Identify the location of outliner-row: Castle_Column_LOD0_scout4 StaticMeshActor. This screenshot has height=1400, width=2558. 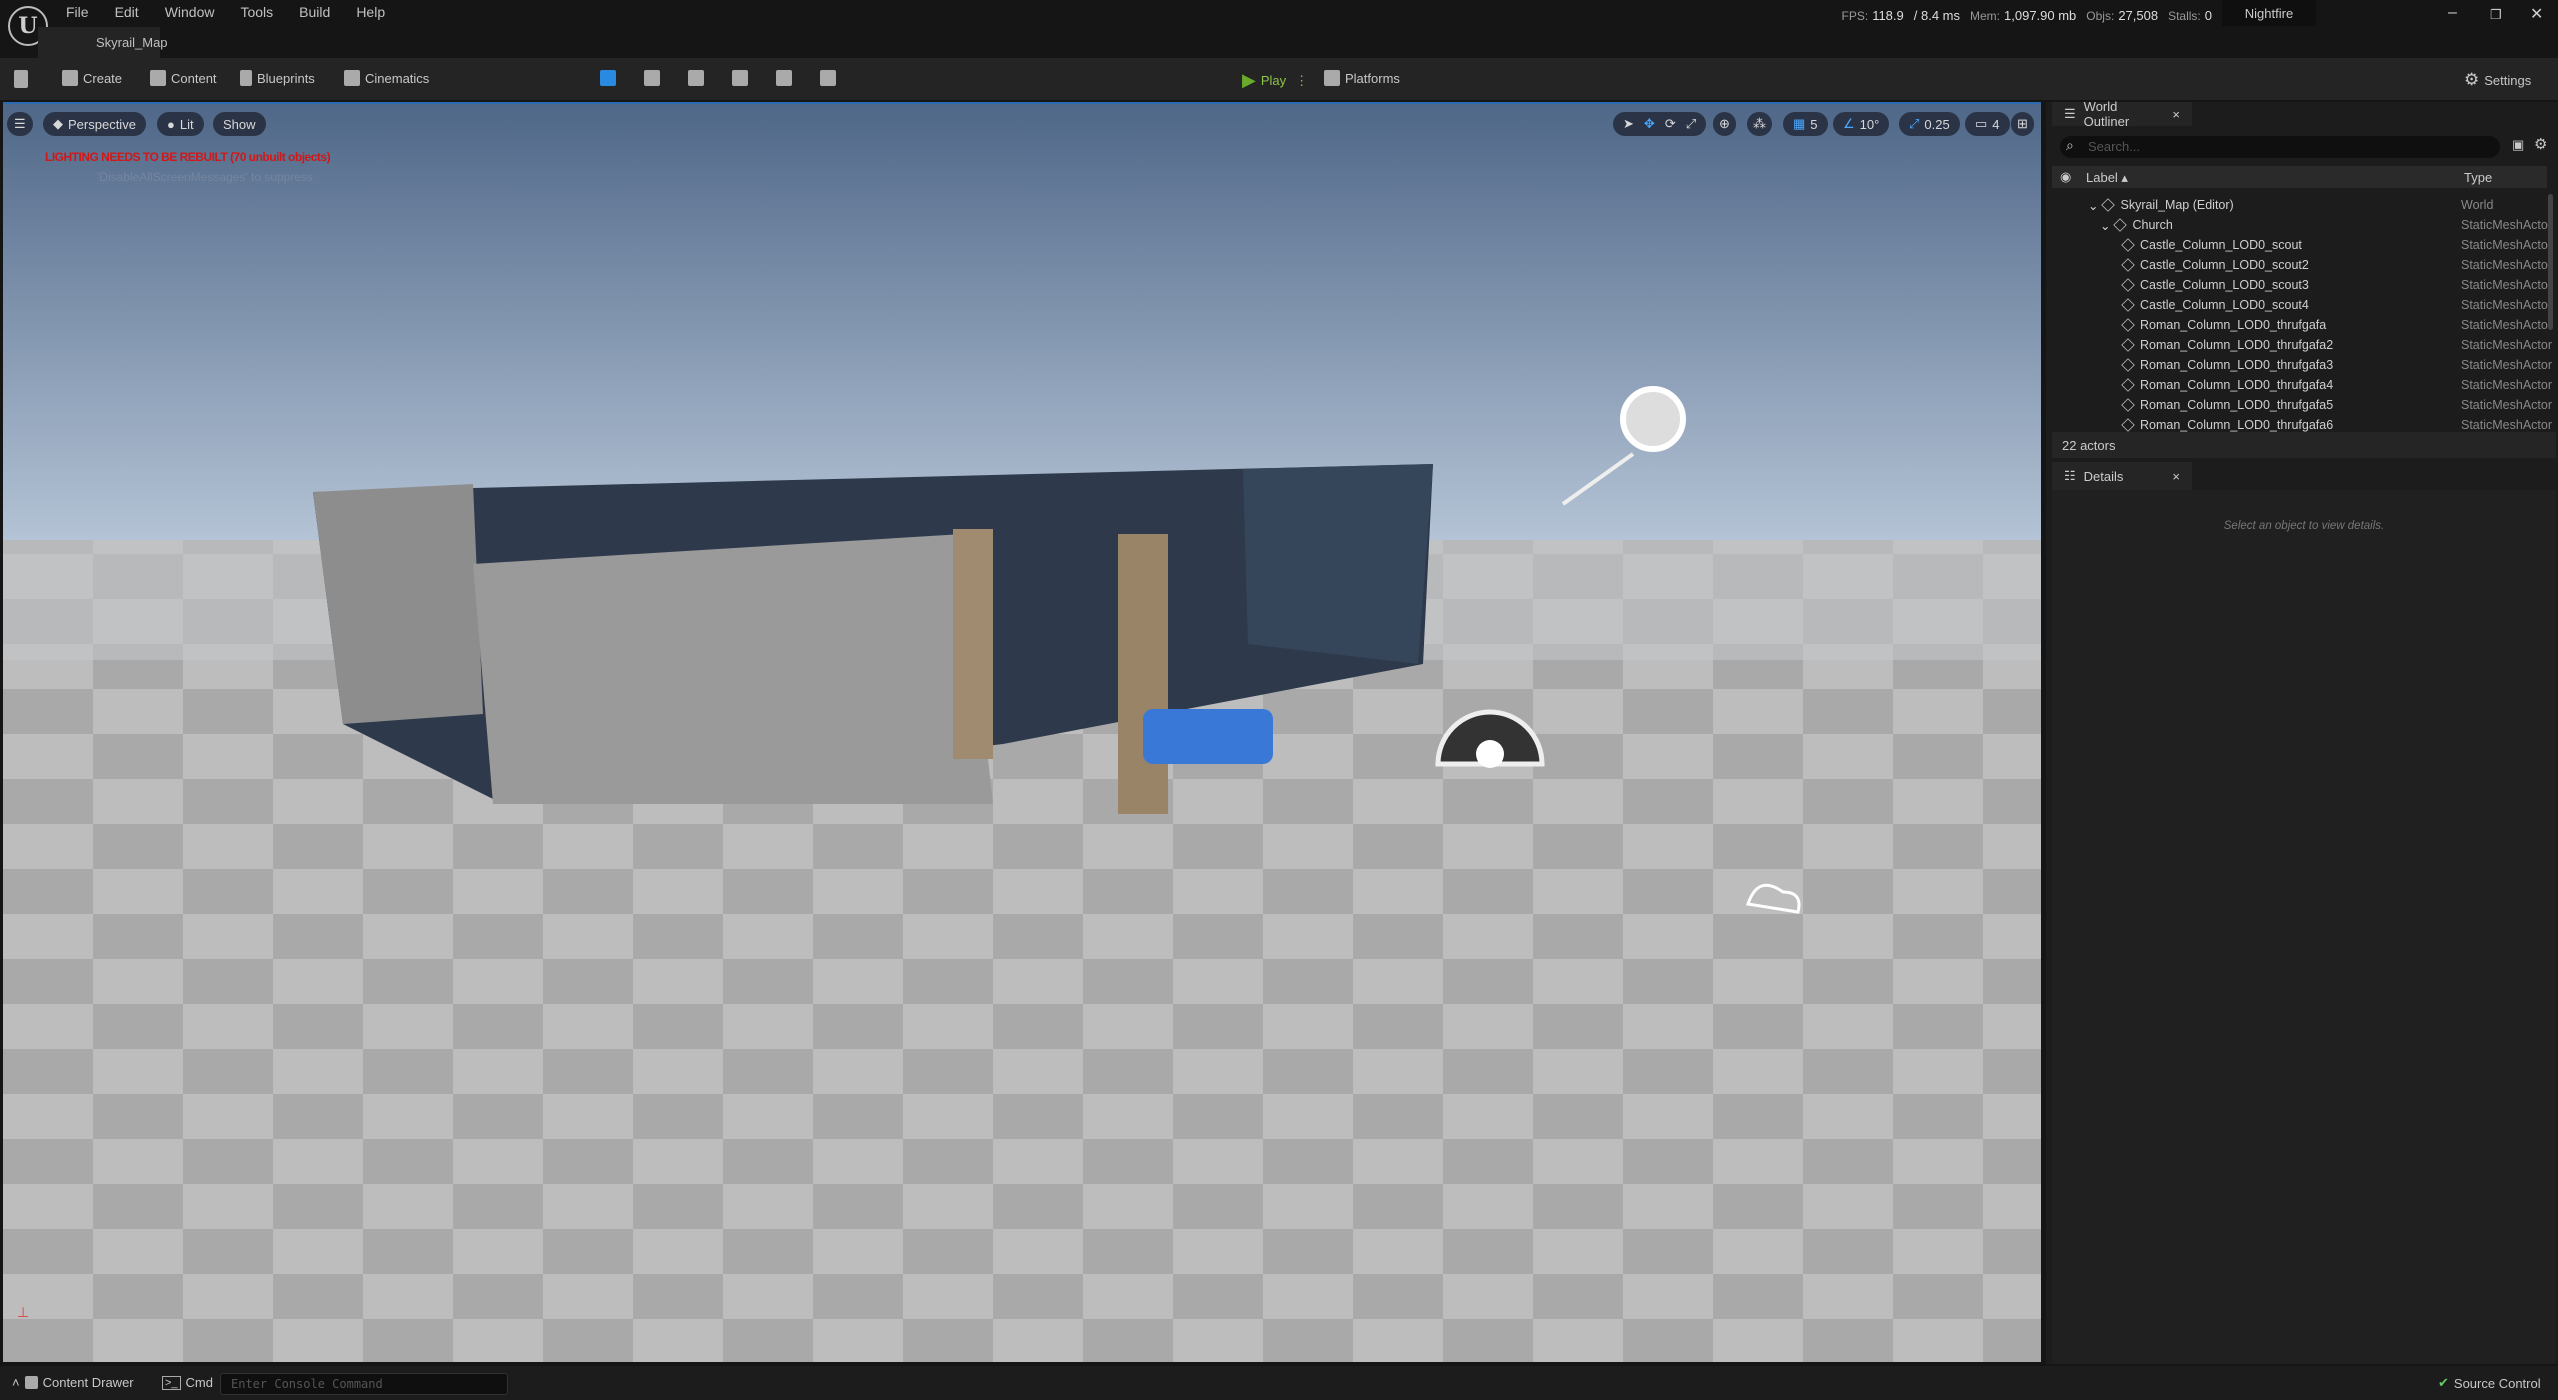
(2302, 305).